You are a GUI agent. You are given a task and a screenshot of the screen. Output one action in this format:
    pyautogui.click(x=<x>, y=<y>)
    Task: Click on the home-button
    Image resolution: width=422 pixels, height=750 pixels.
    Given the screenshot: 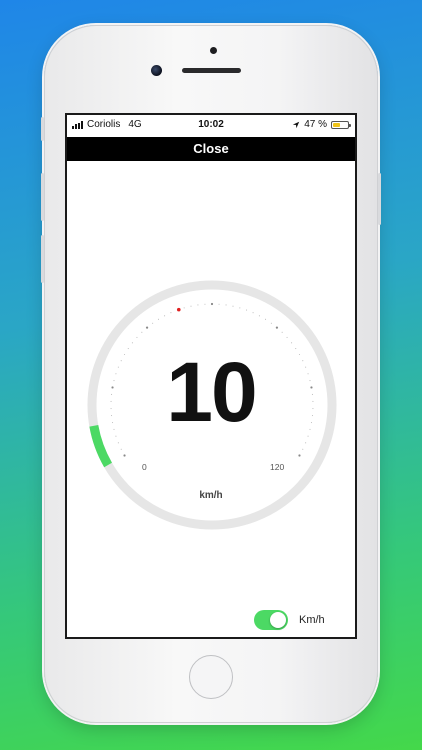 What is the action you would take?
    pyautogui.click(x=211, y=677)
    